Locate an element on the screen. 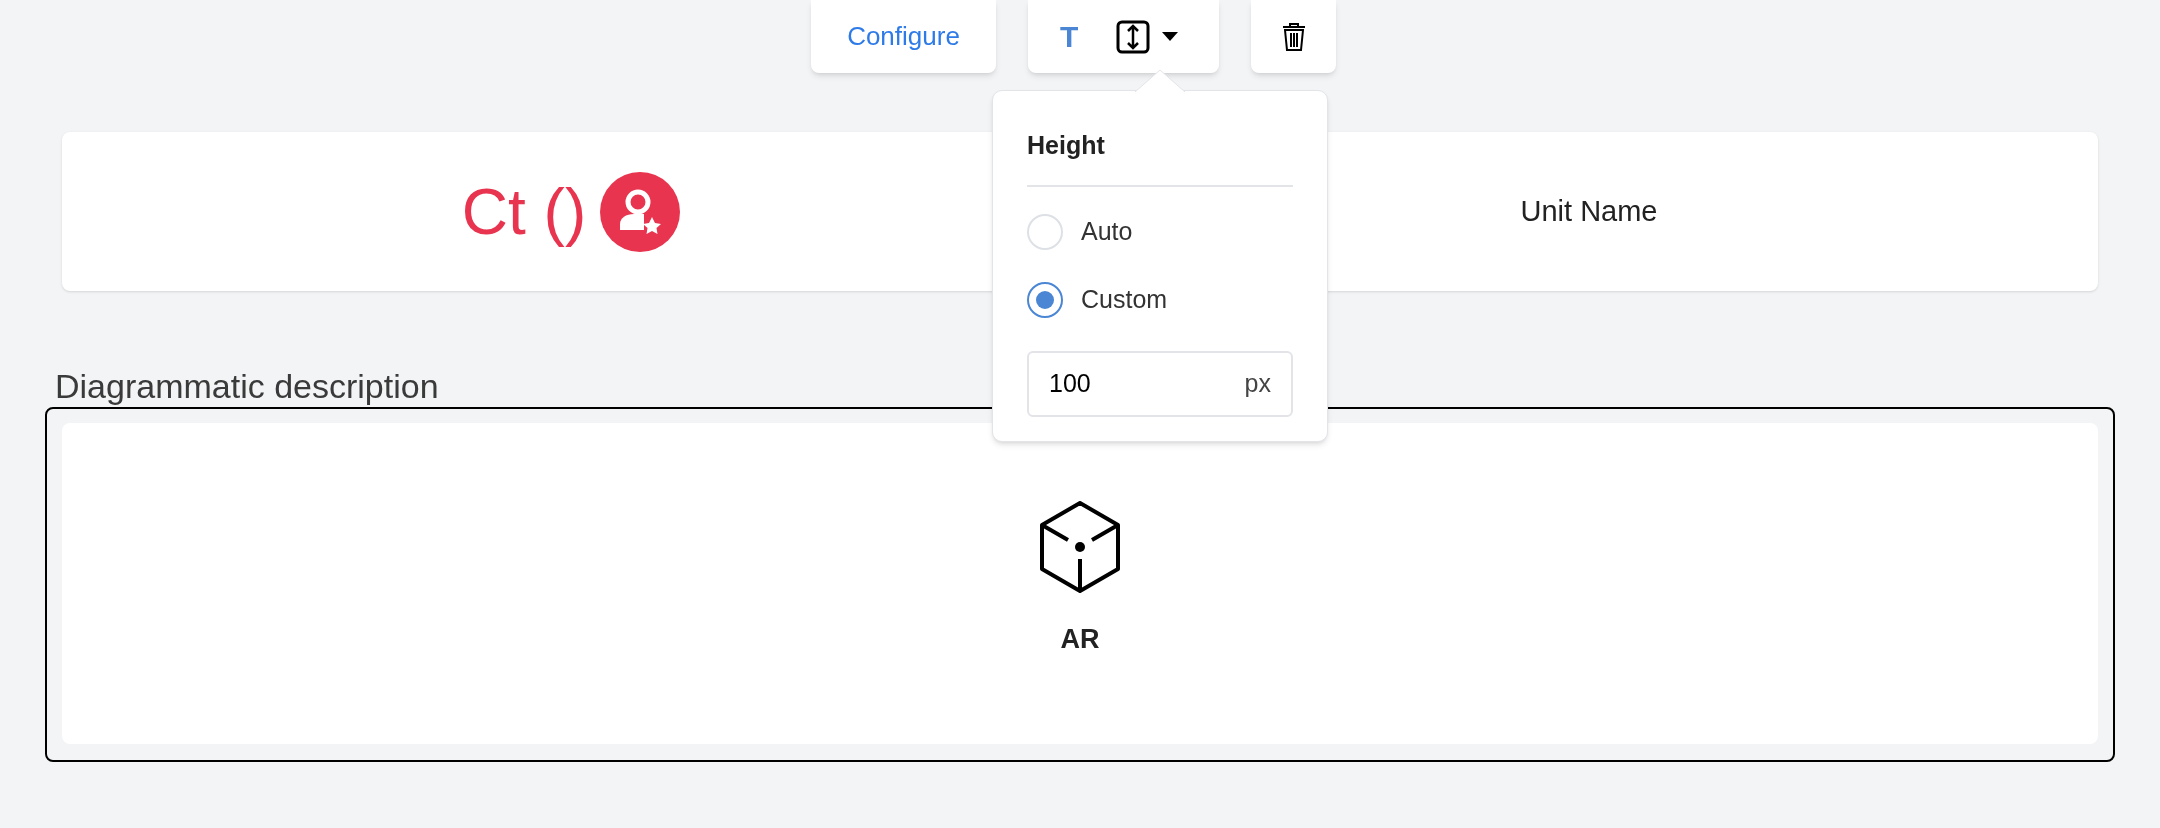 This screenshot has width=2160, height=828. ar-label: AR is located at coordinates (1080, 639).